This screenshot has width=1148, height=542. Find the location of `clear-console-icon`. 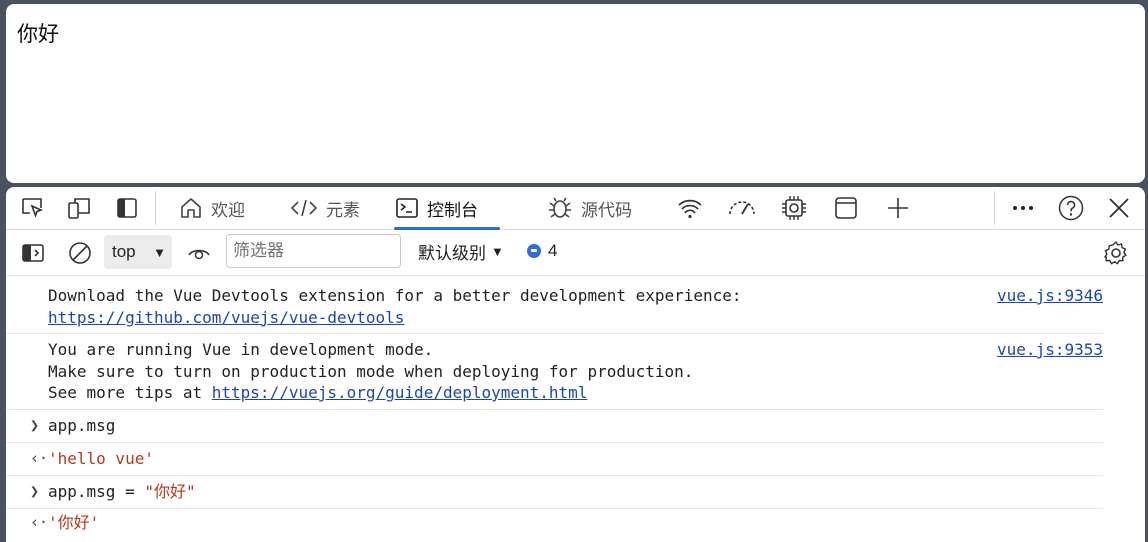

clear-console-icon is located at coordinates (80, 253).